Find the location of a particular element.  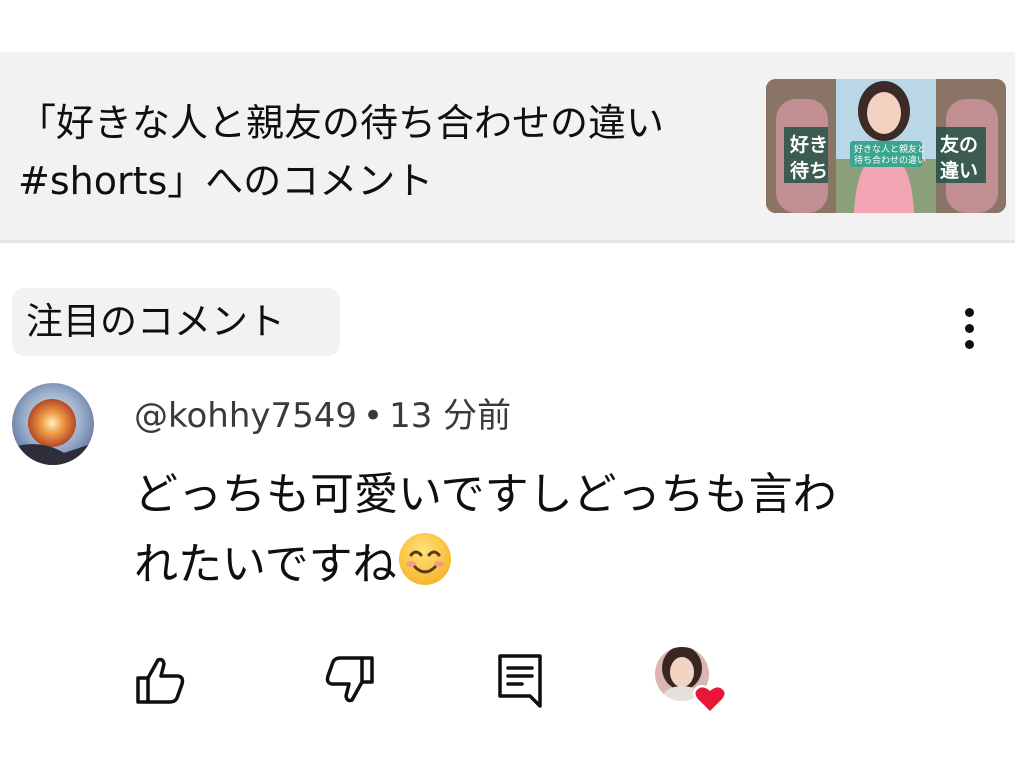

featured-comments-chip: 注目のコメント is located at coordinates (176, 322).